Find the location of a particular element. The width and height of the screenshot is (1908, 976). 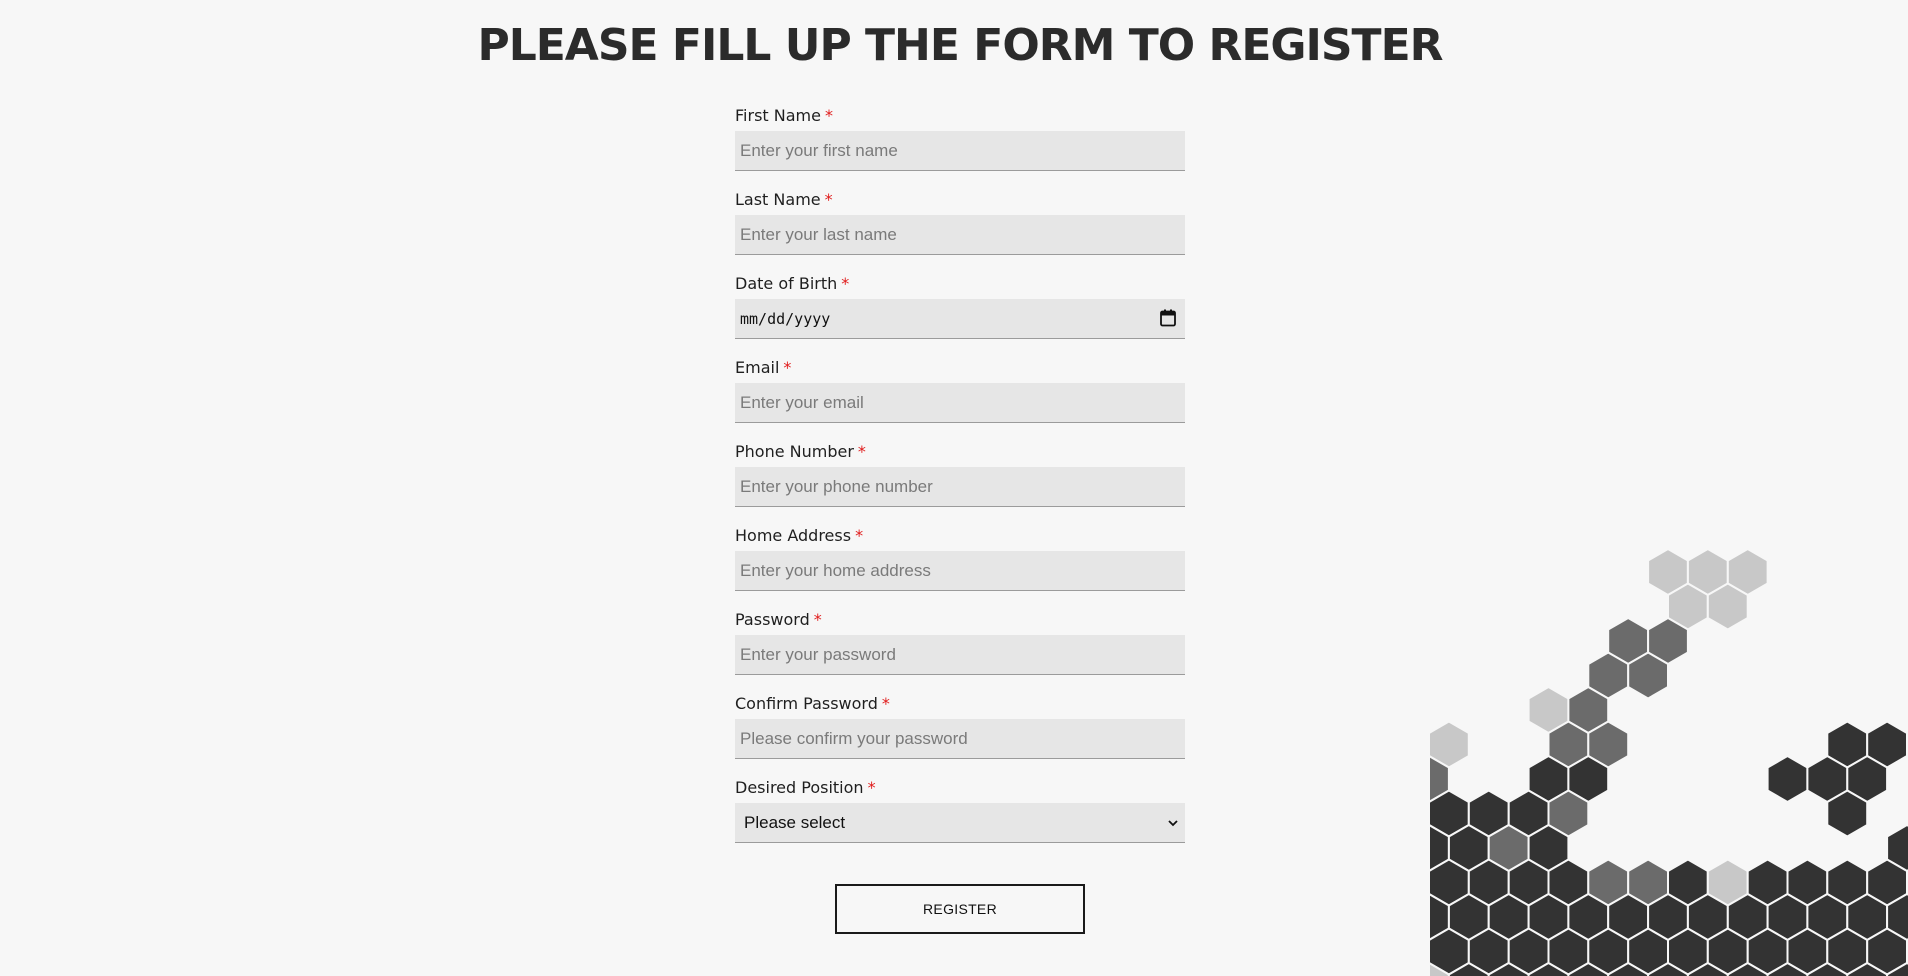

confirm-password-label-text: Confirm Password is located at coordinates (806, 703).